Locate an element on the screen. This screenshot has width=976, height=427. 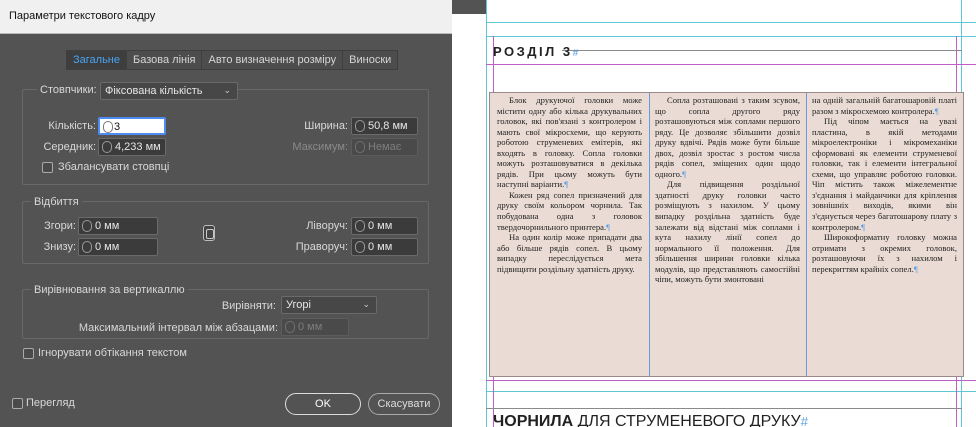
count-label: Кількість: is located at coordinates (72, 126).